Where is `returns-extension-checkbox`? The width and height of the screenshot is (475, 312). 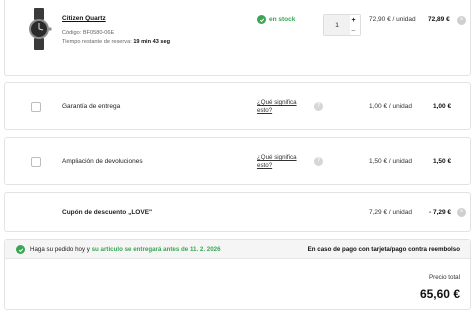 returns-extension-checkbox is located at coordinates (36, 162).